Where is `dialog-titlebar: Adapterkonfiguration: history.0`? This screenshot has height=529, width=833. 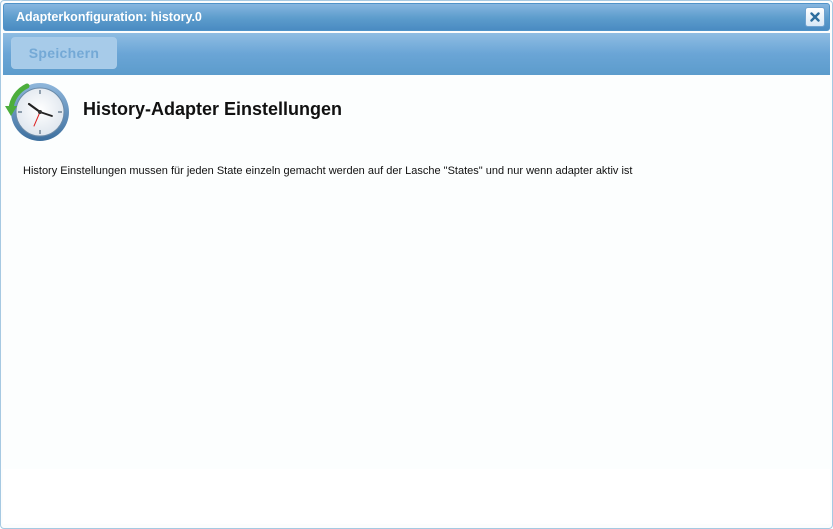
dialog-titlebar: Adapterkonfiguration: history.0 is located at coordinates (416, 17).